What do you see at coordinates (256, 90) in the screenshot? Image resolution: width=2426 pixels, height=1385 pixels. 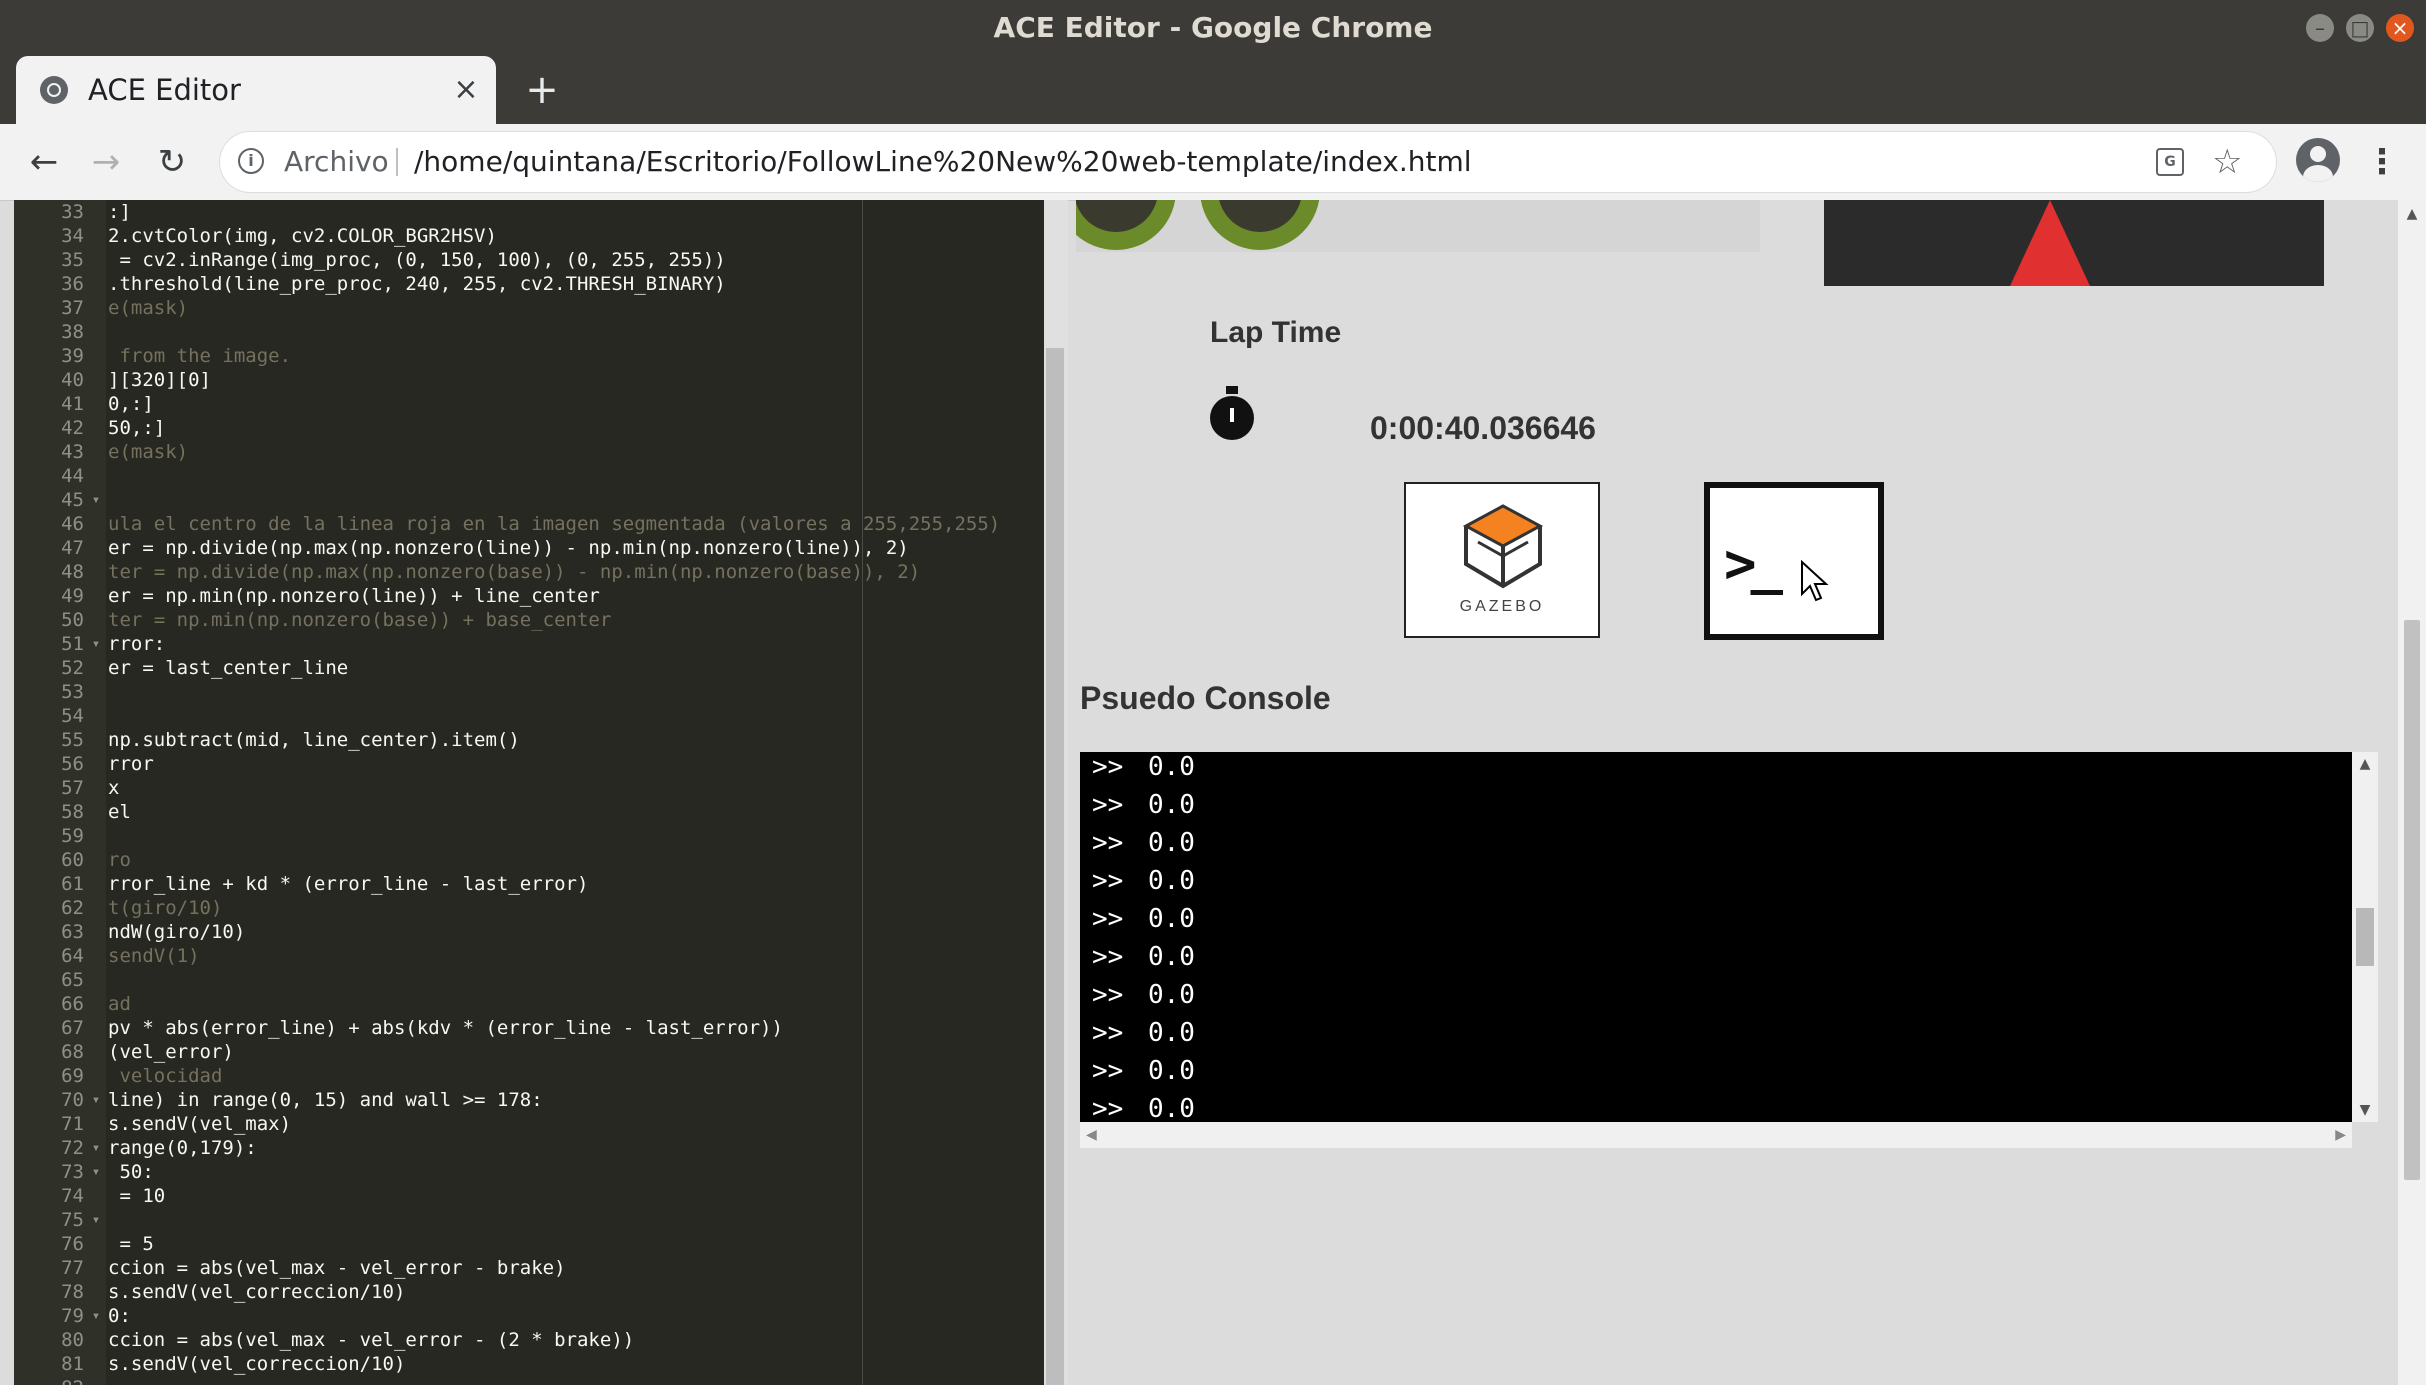 I see `tab-ace-editor: ACE Editor ×` at bounding box center [256, 90].